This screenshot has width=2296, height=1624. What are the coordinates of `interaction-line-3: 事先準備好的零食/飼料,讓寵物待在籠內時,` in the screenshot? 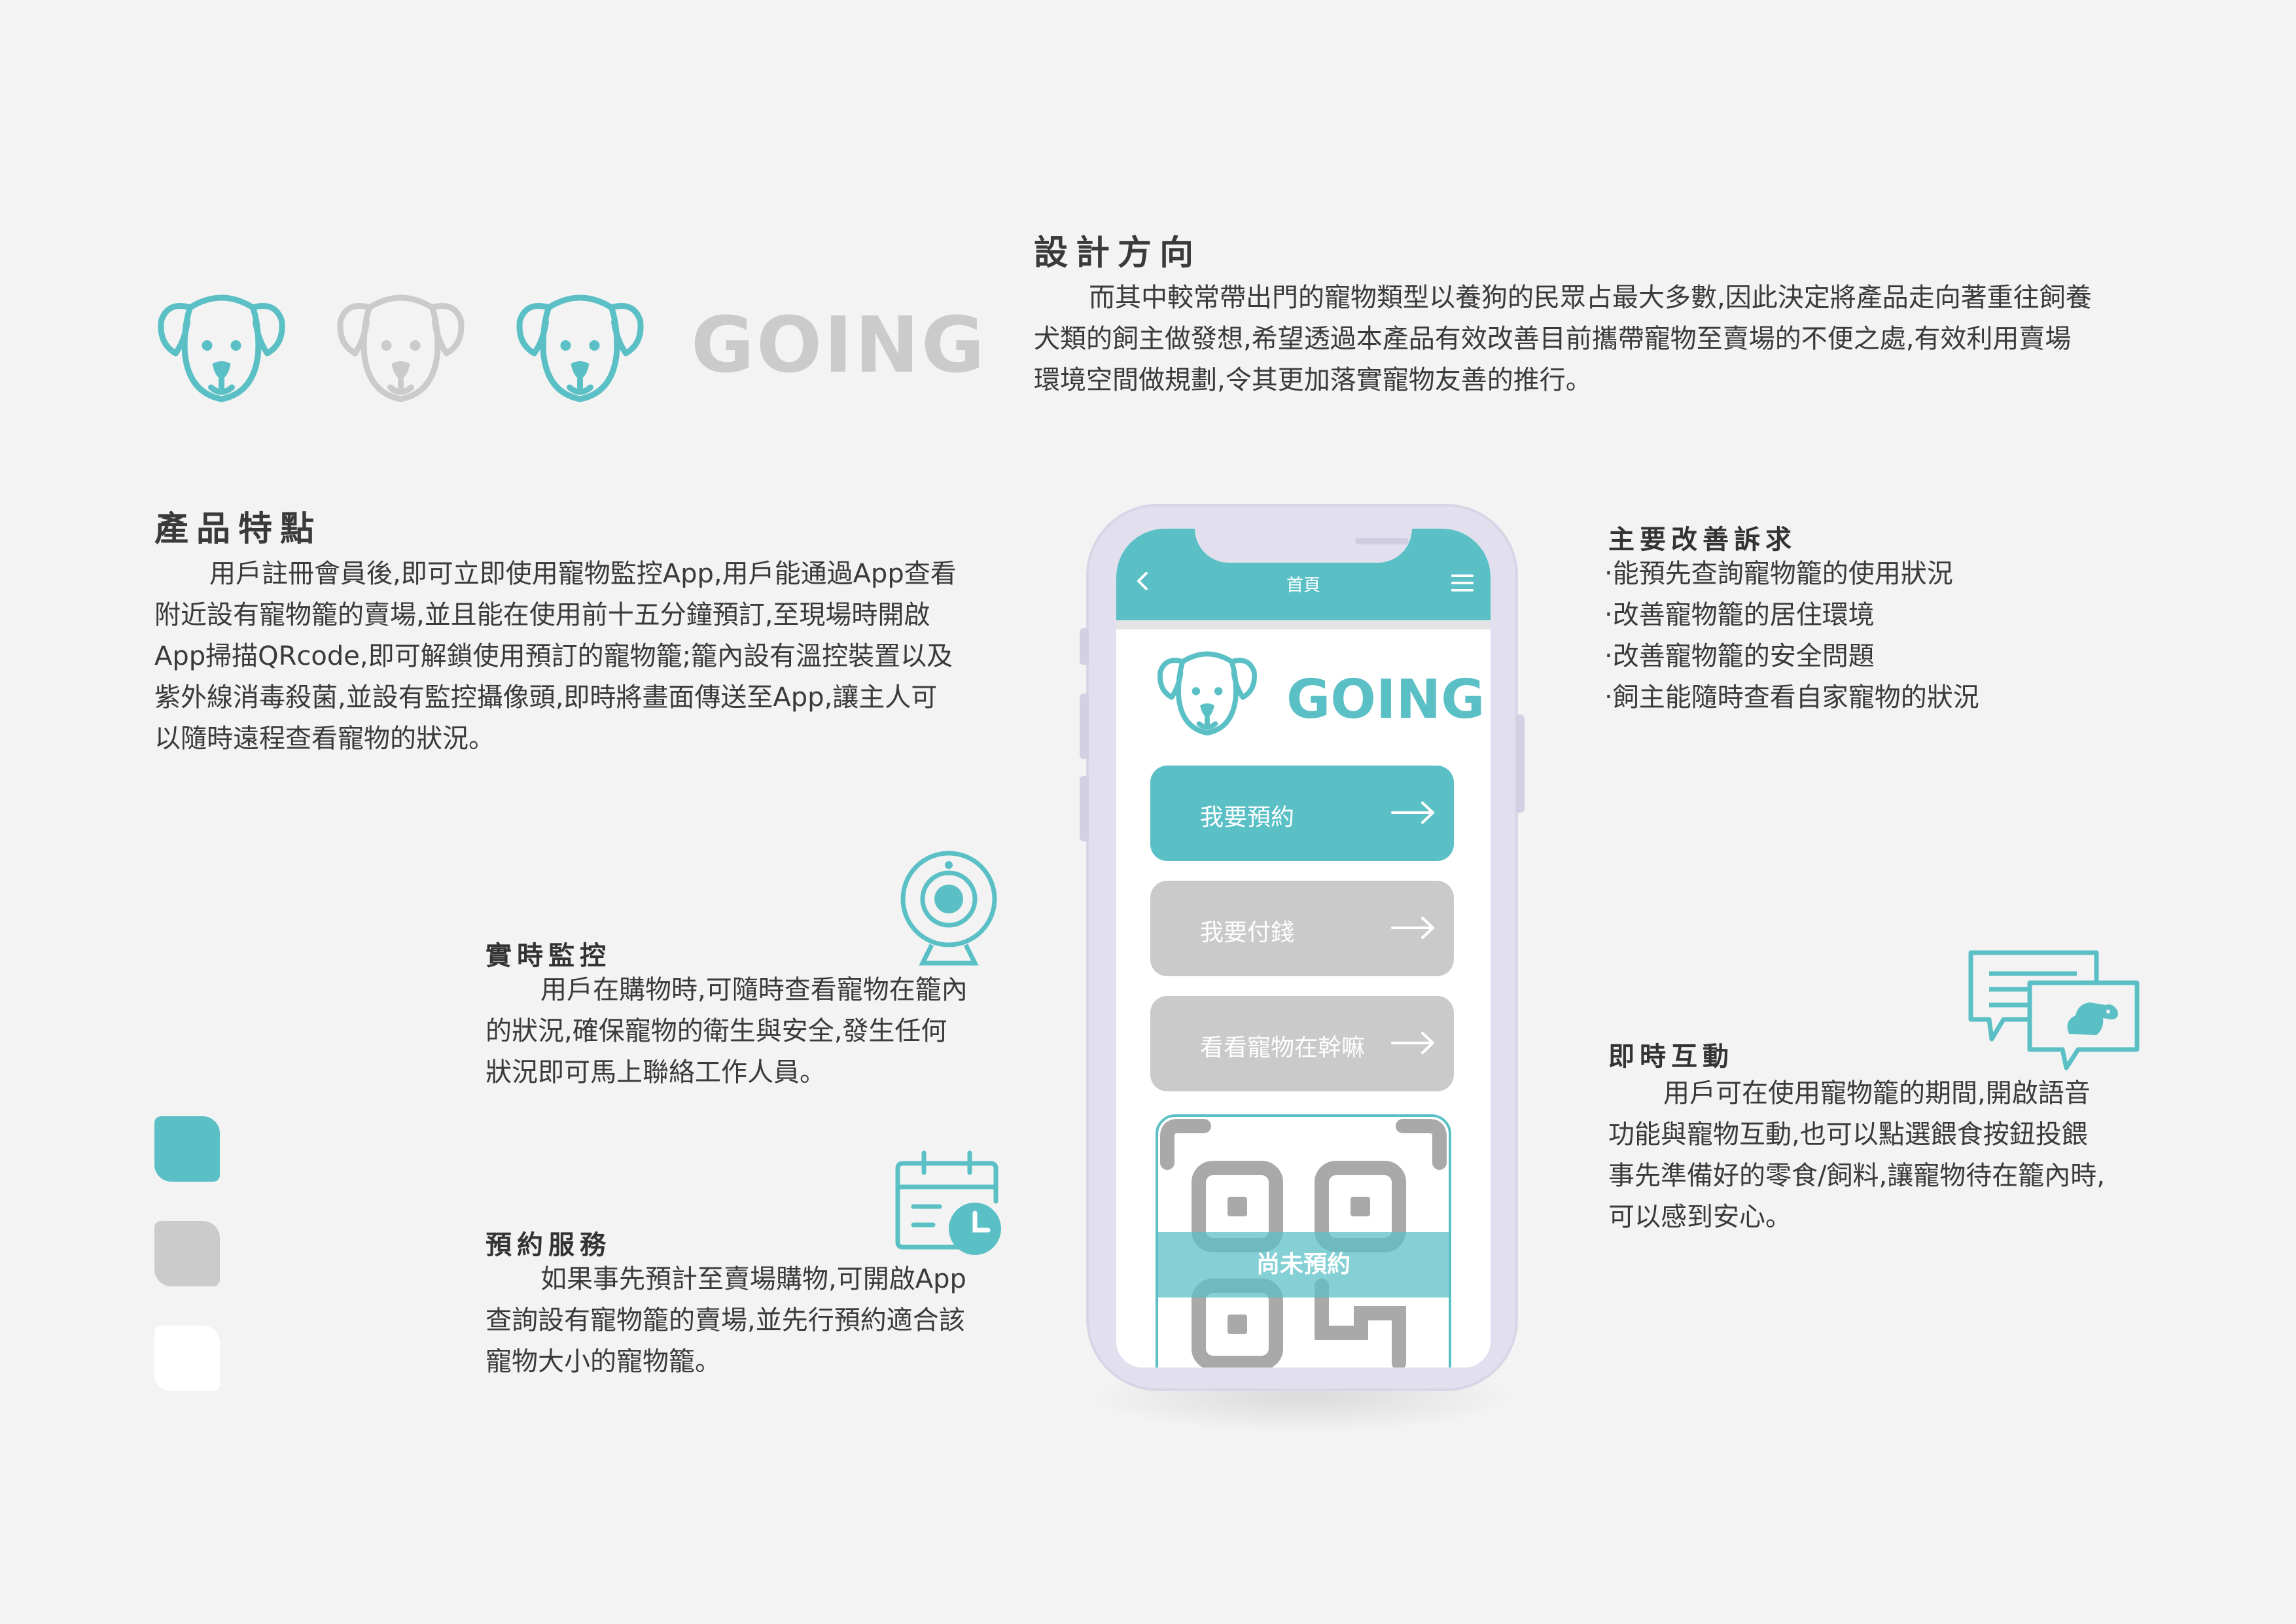 It's located at (1857, 1176).